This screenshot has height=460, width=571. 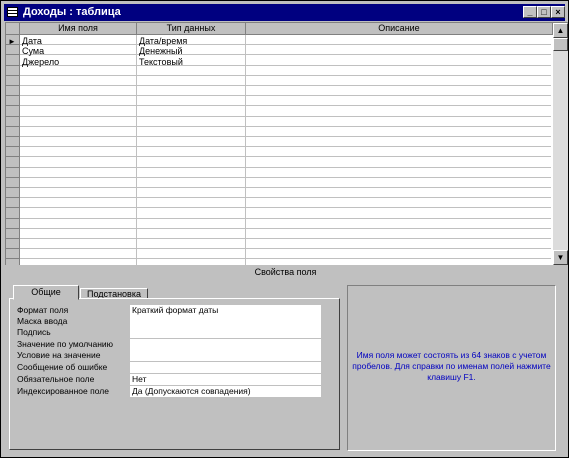 I want to click on column-header-description: Описание, so click(x=399, y=29).